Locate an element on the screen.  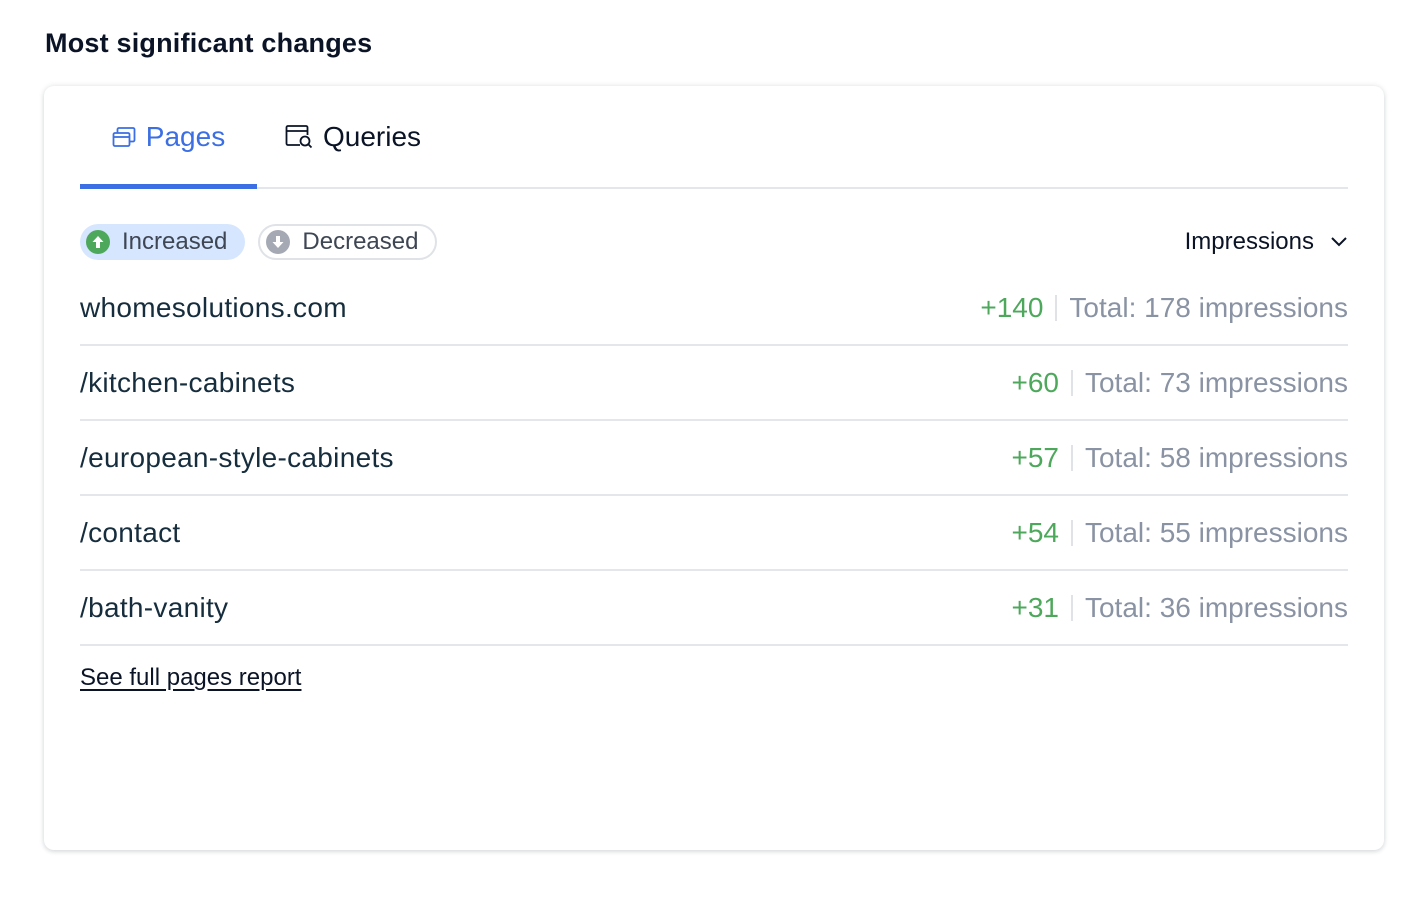
change-value: +57 is located at coordinates (1035, 457).